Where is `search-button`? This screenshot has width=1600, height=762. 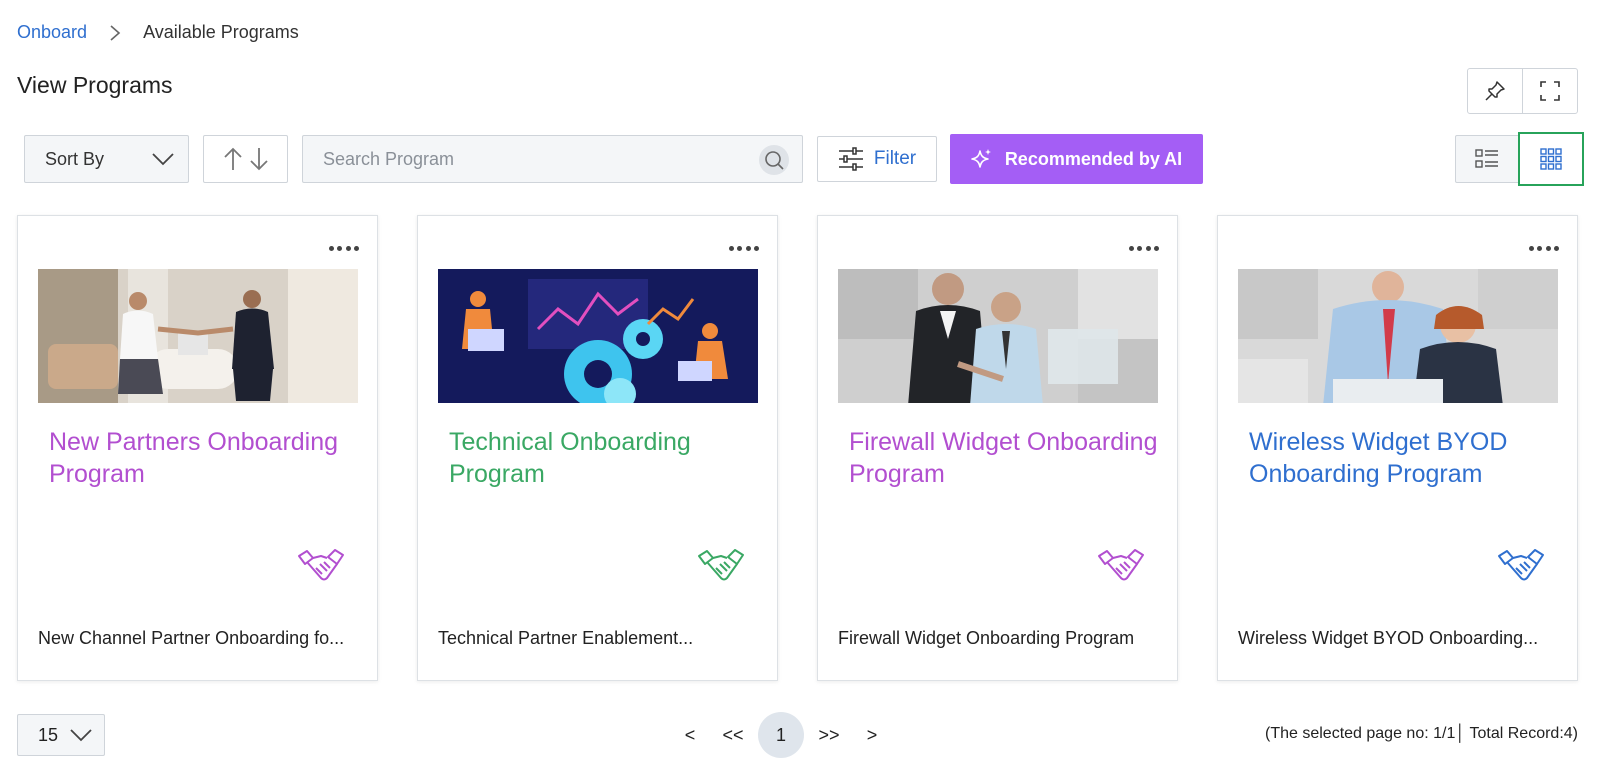
search-button is located at coordinates (774, 160).